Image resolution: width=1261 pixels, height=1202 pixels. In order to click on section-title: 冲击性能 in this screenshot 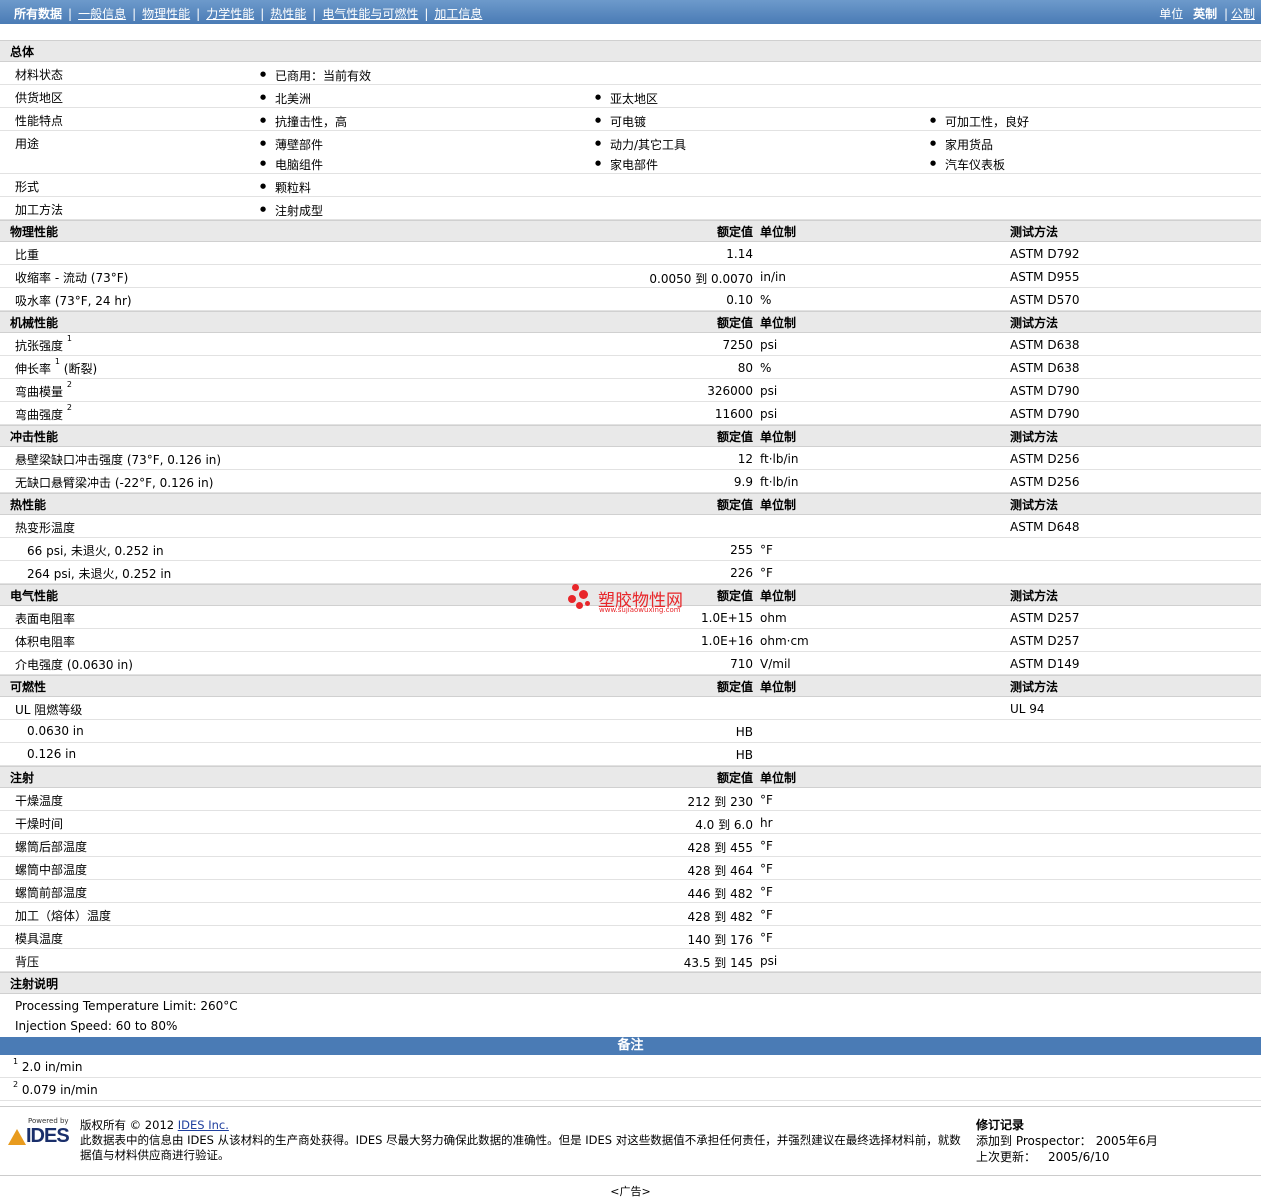, I will do `click(34, 437)`.